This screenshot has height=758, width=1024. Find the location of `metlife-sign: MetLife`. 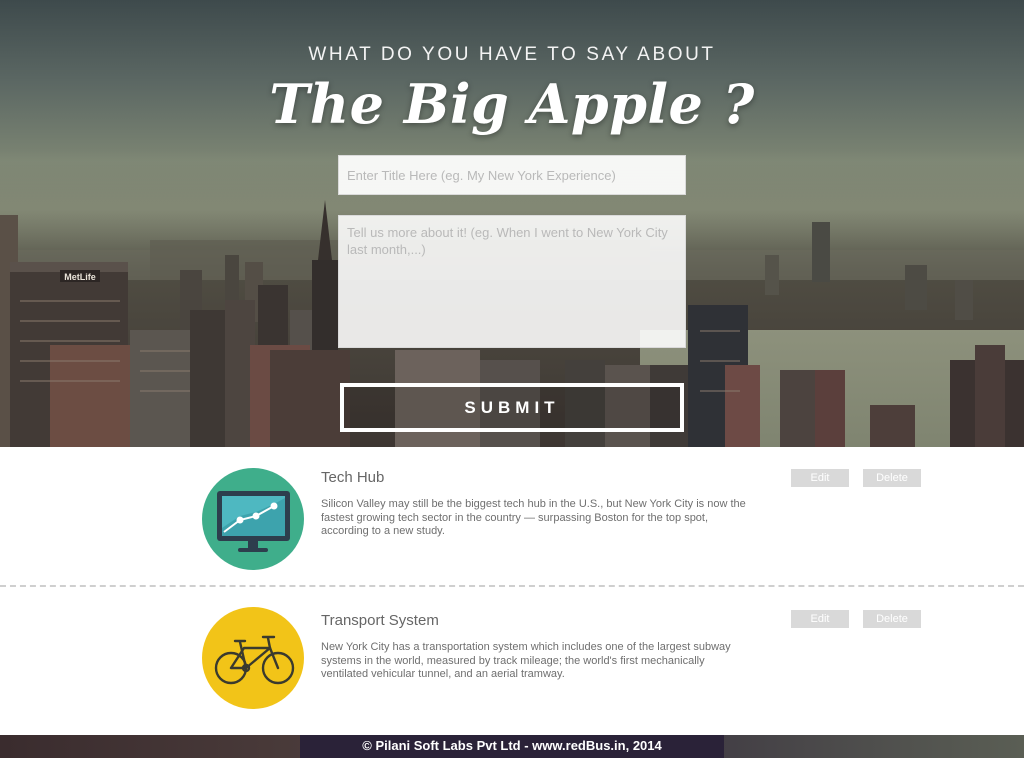

metlife-sign: MetLife is located at coordinates (80, 277).